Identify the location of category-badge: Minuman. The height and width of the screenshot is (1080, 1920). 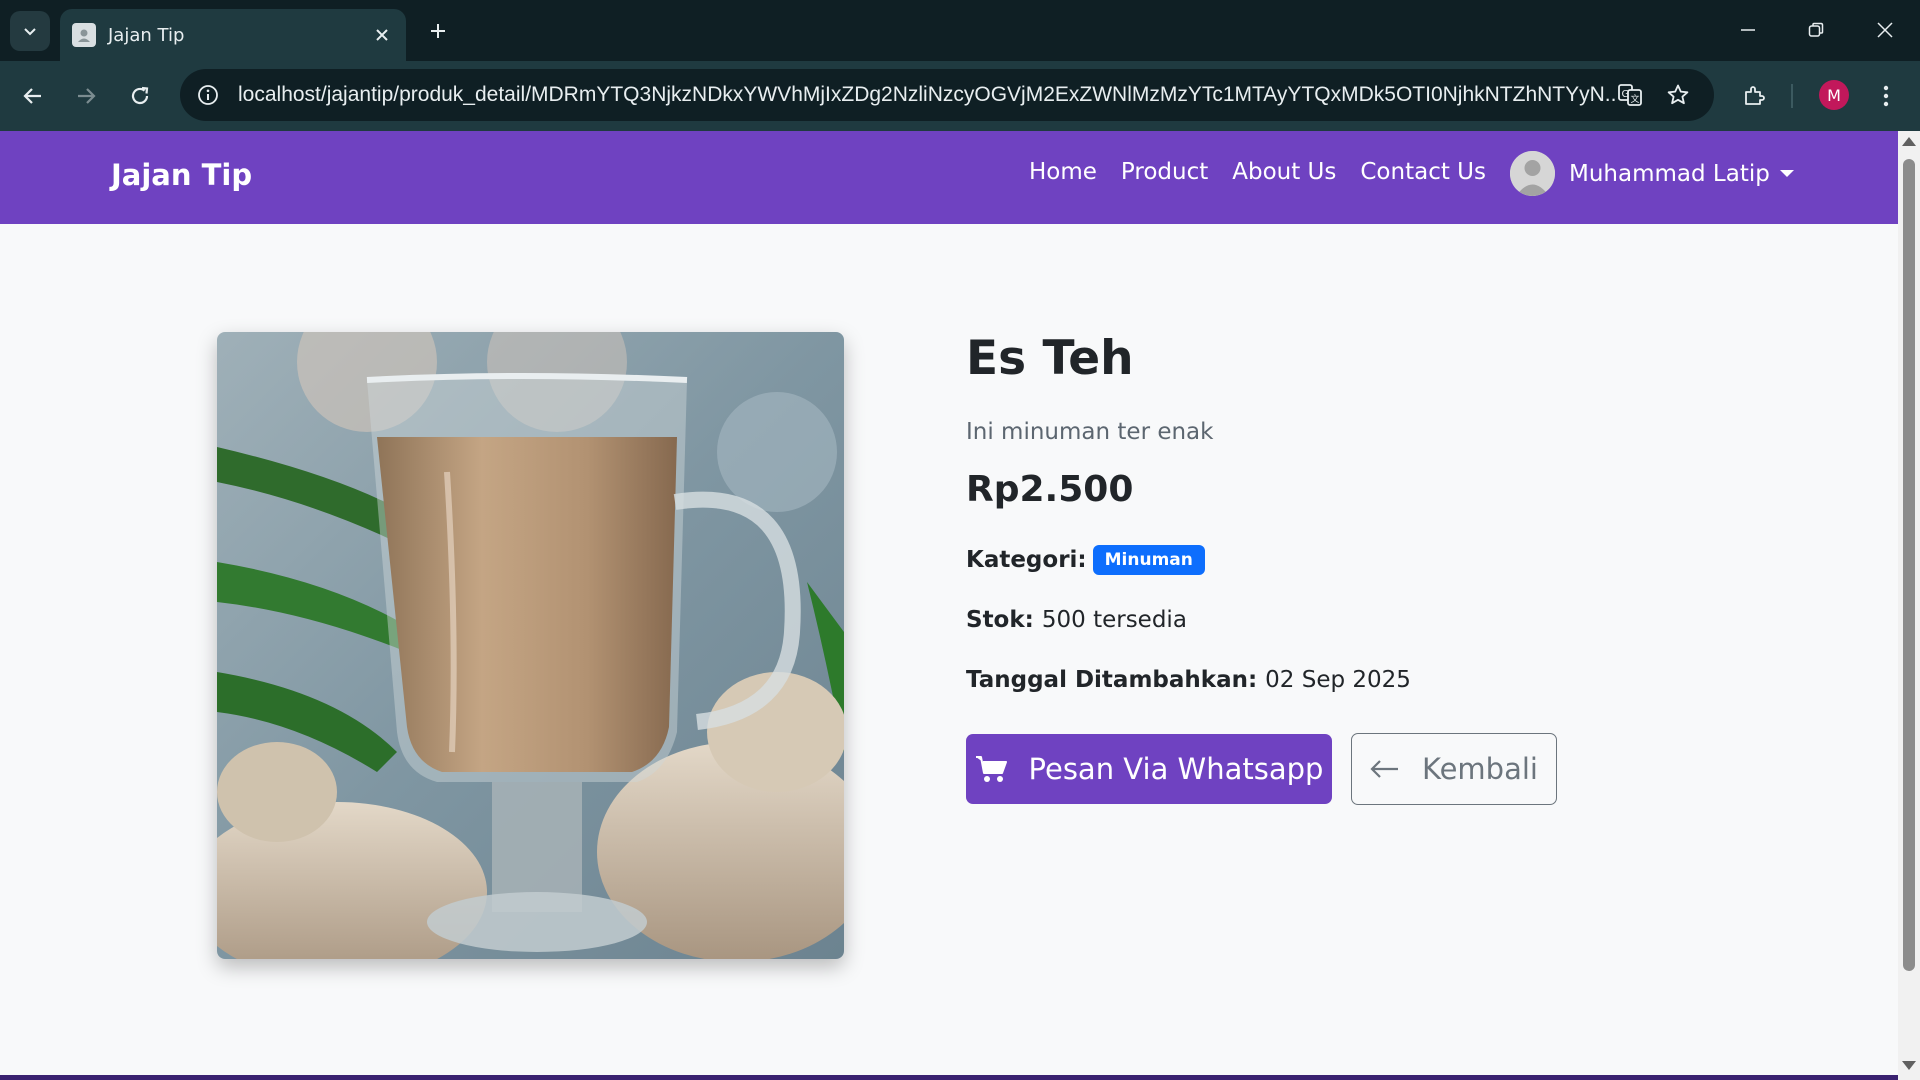
(1148, 560).